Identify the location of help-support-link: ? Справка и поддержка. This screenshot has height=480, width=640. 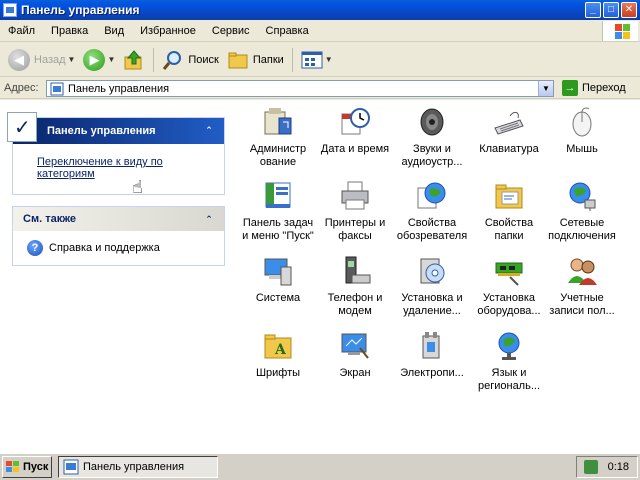
(118, 248).